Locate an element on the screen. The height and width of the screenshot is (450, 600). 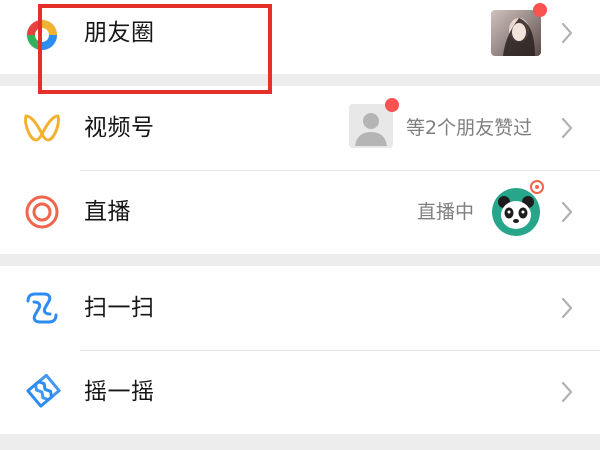
channels-label: 视频号 is located at coordinates (119, 128).